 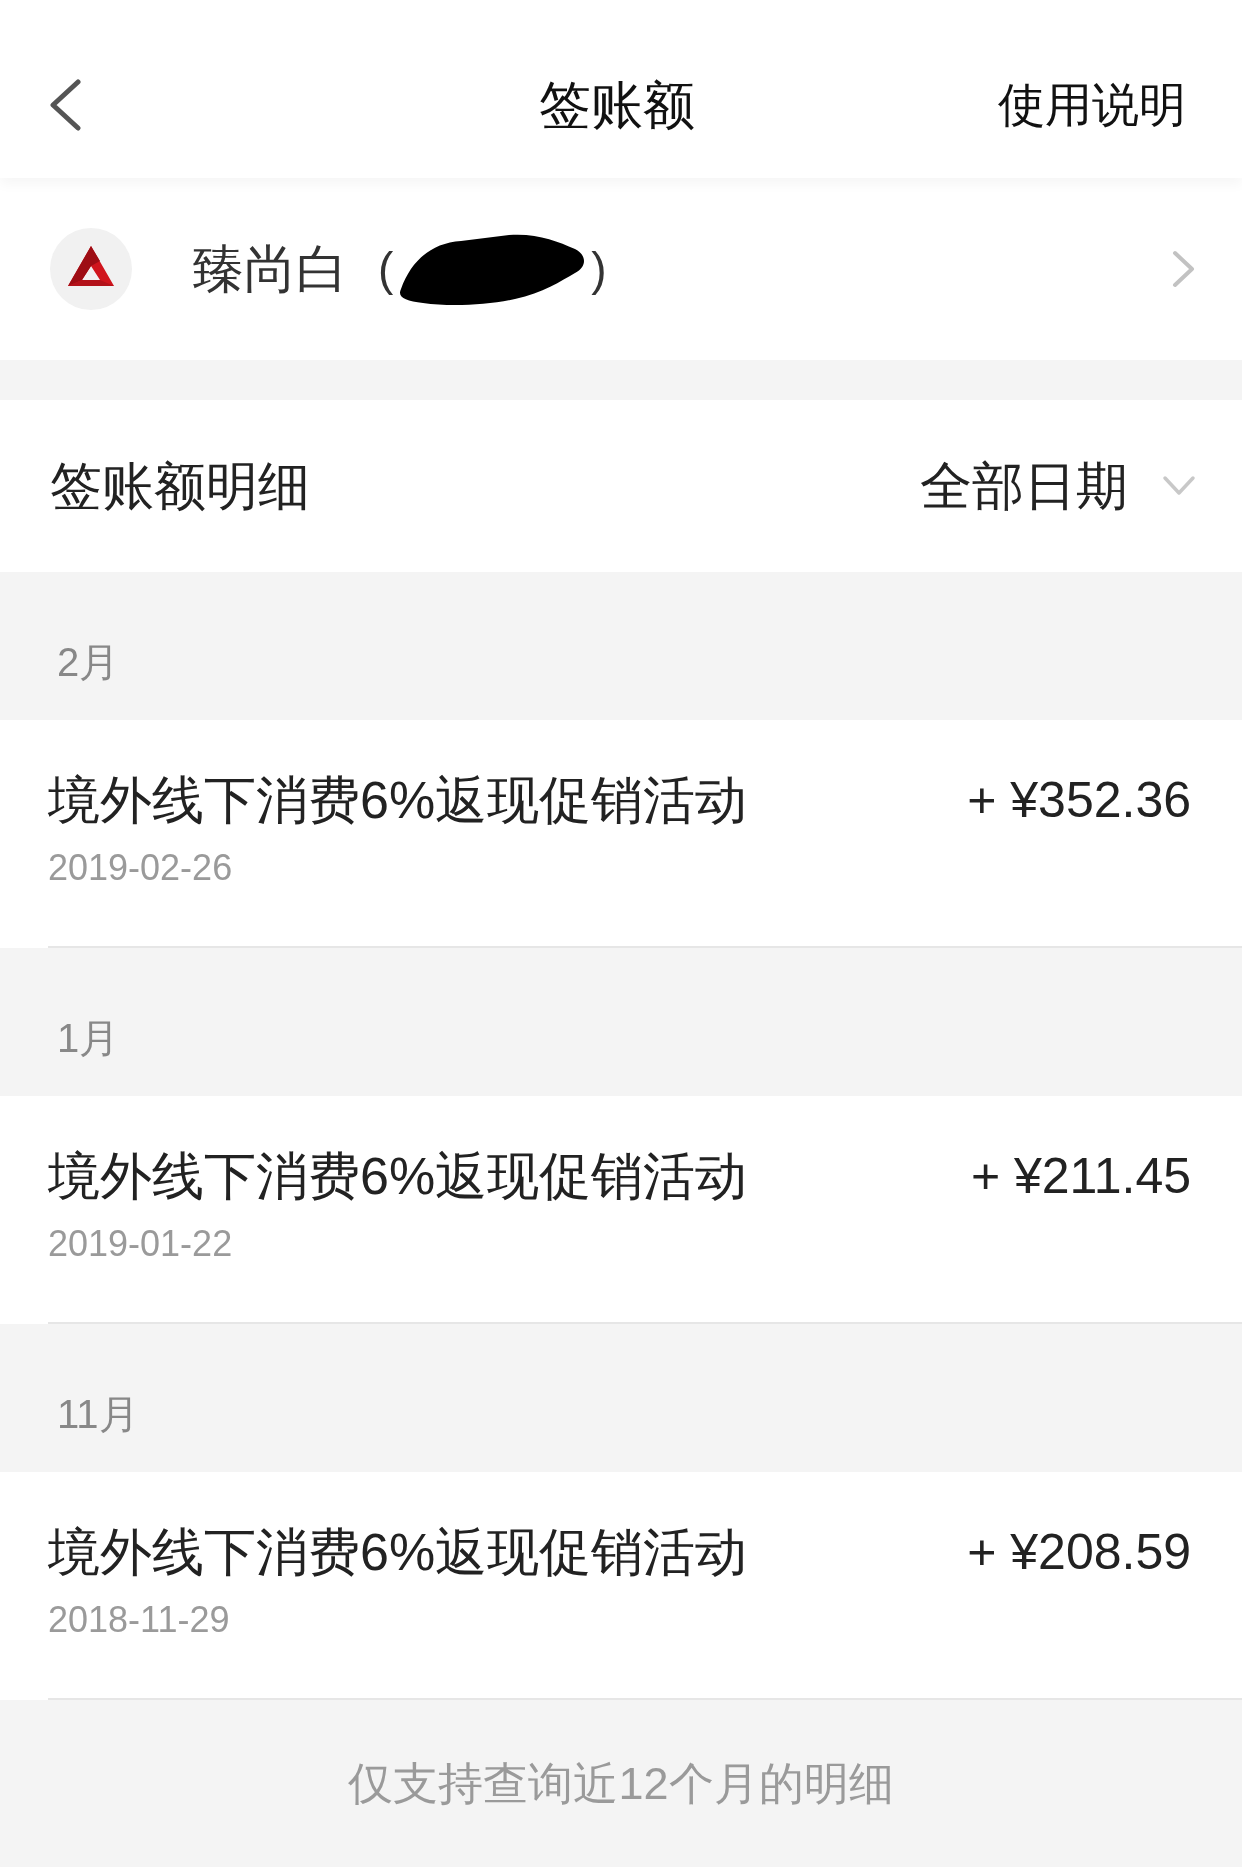 What do you see at coordinates (617, 105) in the screenshot?
I see `page-title: 签账额` at bounding box center [617, 105].